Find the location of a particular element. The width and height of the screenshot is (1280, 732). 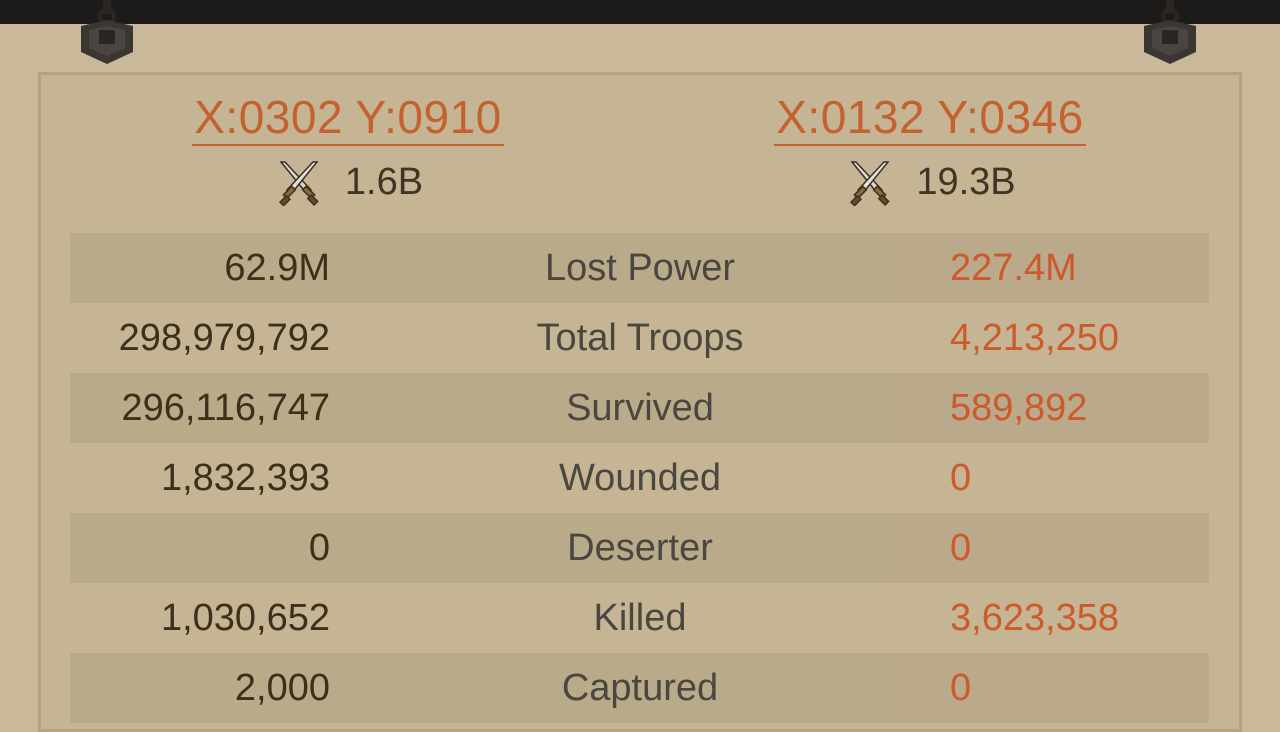

stat-row-lost-power: 62.9M Lost Power 227.4M is located at coordinates (639, 268).